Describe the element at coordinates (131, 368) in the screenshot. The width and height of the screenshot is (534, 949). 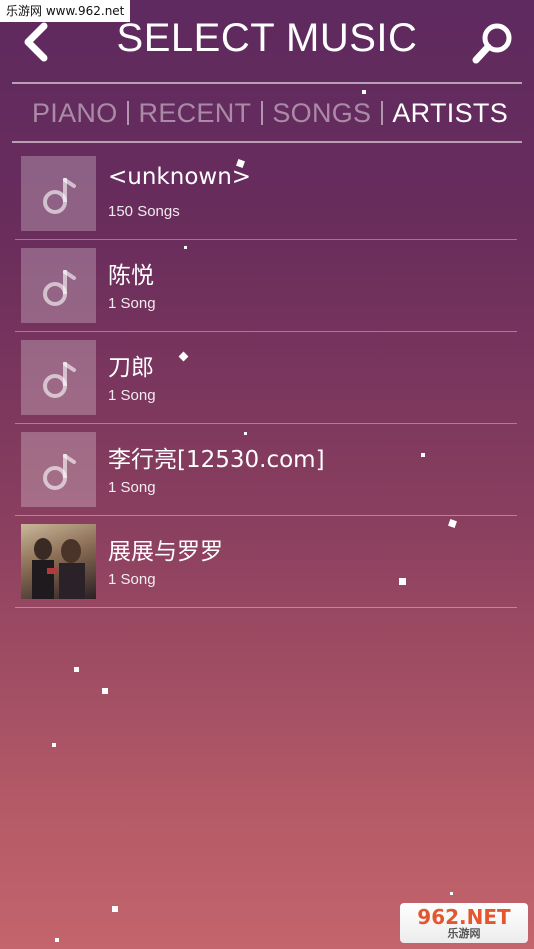
I see `artist-name: 刀郎` at that location.